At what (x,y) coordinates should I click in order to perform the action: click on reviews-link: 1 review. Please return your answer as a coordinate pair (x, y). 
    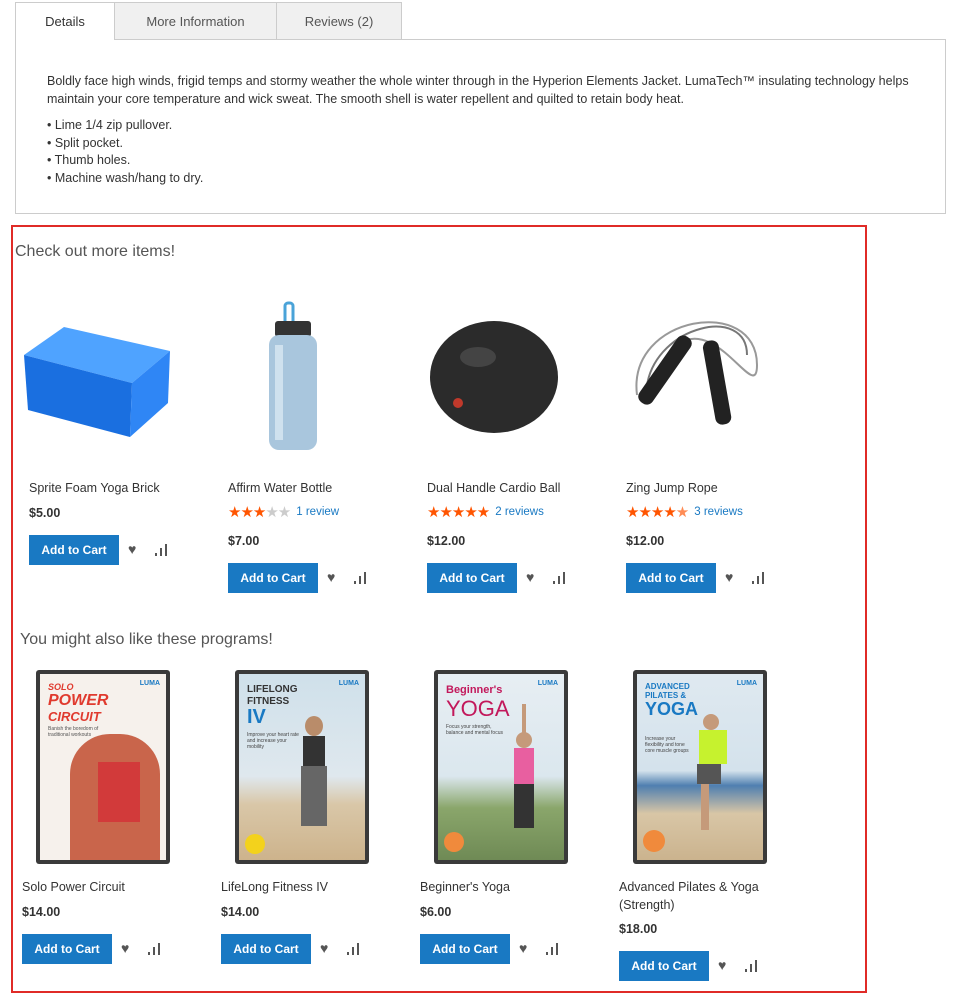
    Looking at the image, I should click on (317, 512).